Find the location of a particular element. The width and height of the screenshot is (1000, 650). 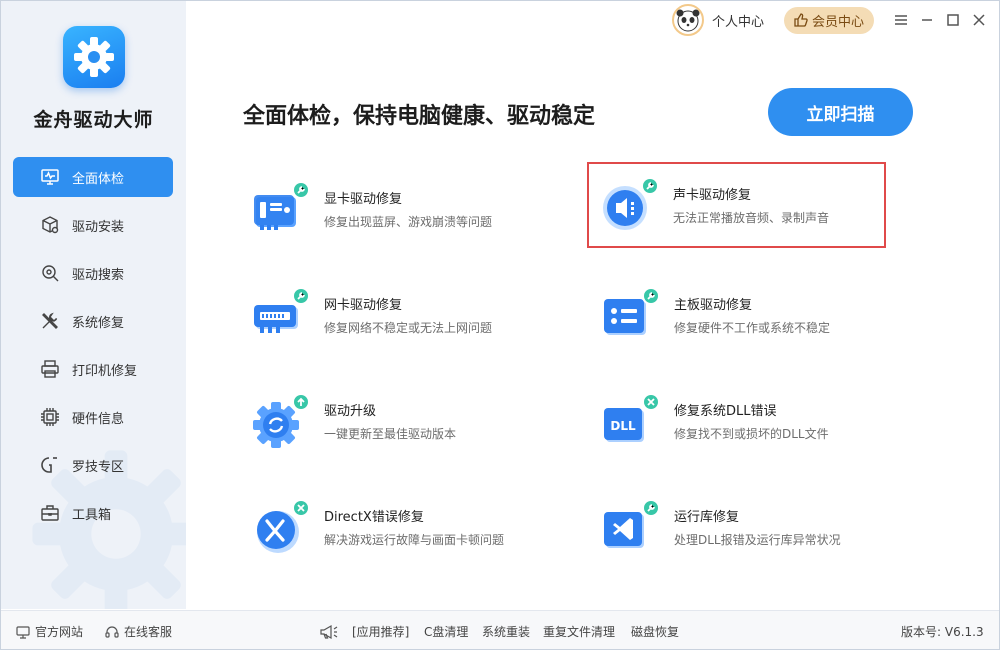

official-site-label: 官方网站 is located at coordinates (59, 632).